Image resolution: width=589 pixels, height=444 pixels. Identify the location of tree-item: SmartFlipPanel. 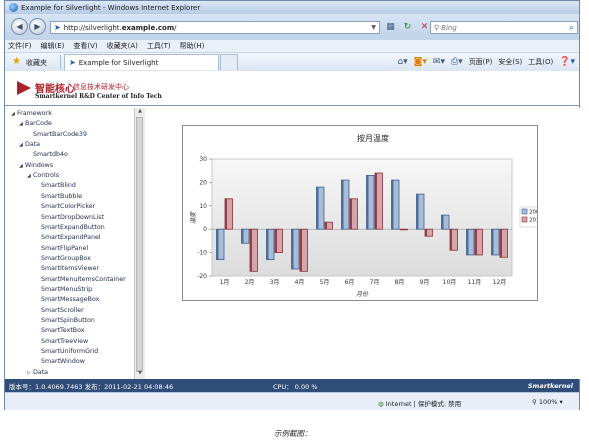
(64, 250).